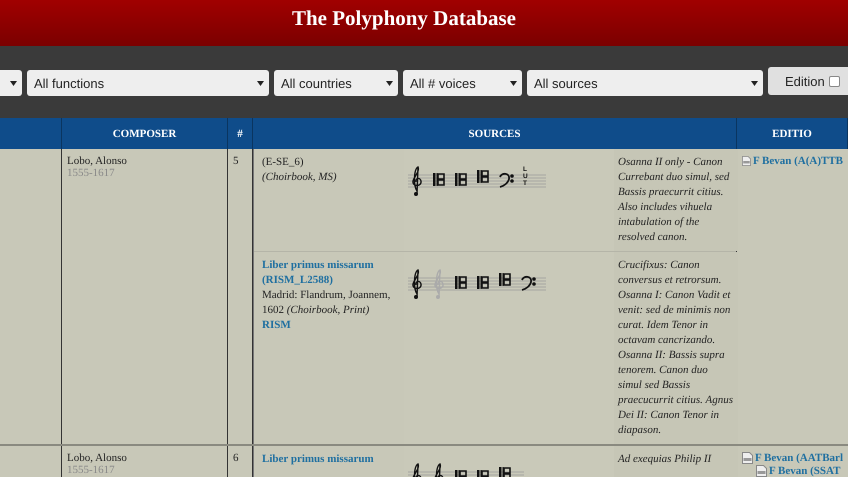 This screenshot has height=477, width=848. What do you see at coordinates (462, 83) in the screenshot?
I see `filter-dropdown: All # voices` at bounding box center [462, 83].